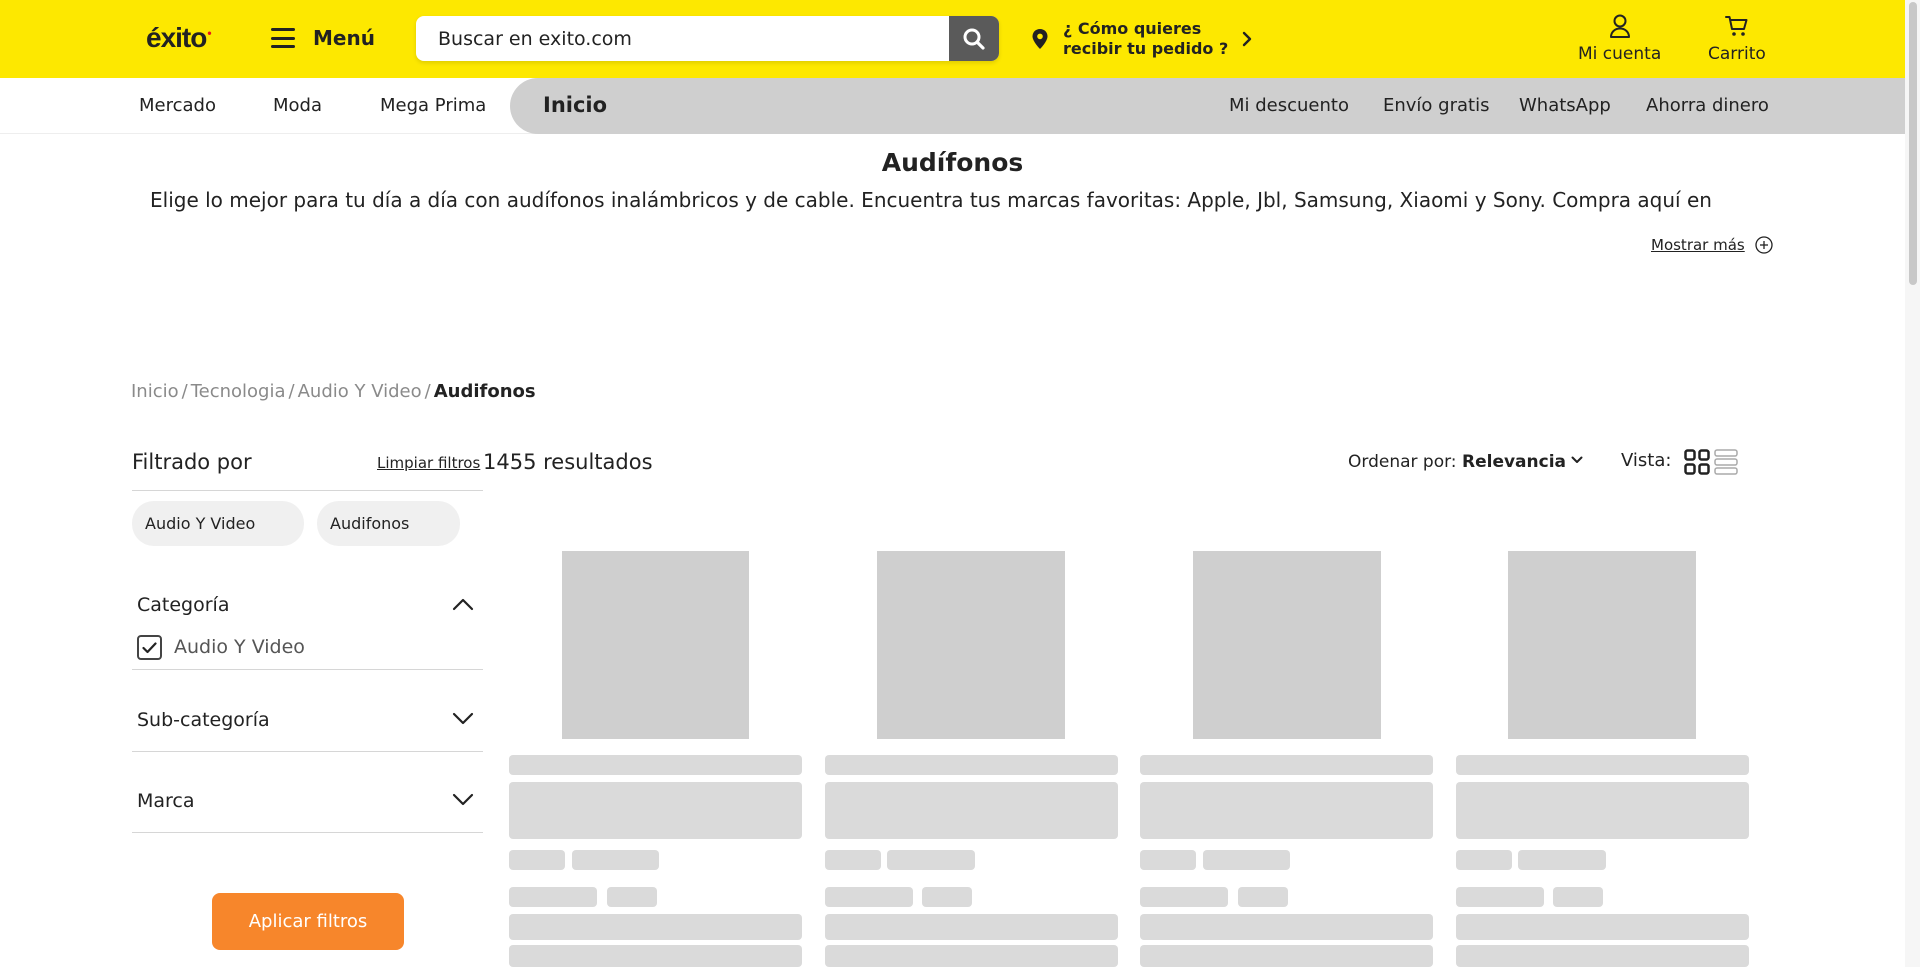 This screenshot has height=967, width=1920. I want to click on clear-filters-link: Limpiar filtros, so click(428, 463).